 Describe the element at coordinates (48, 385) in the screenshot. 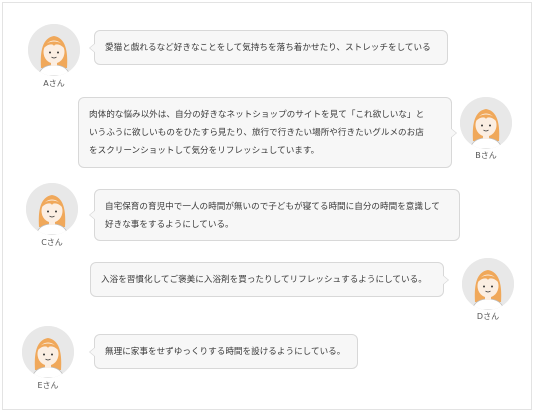

I see `person-name: Eさん` at that location.